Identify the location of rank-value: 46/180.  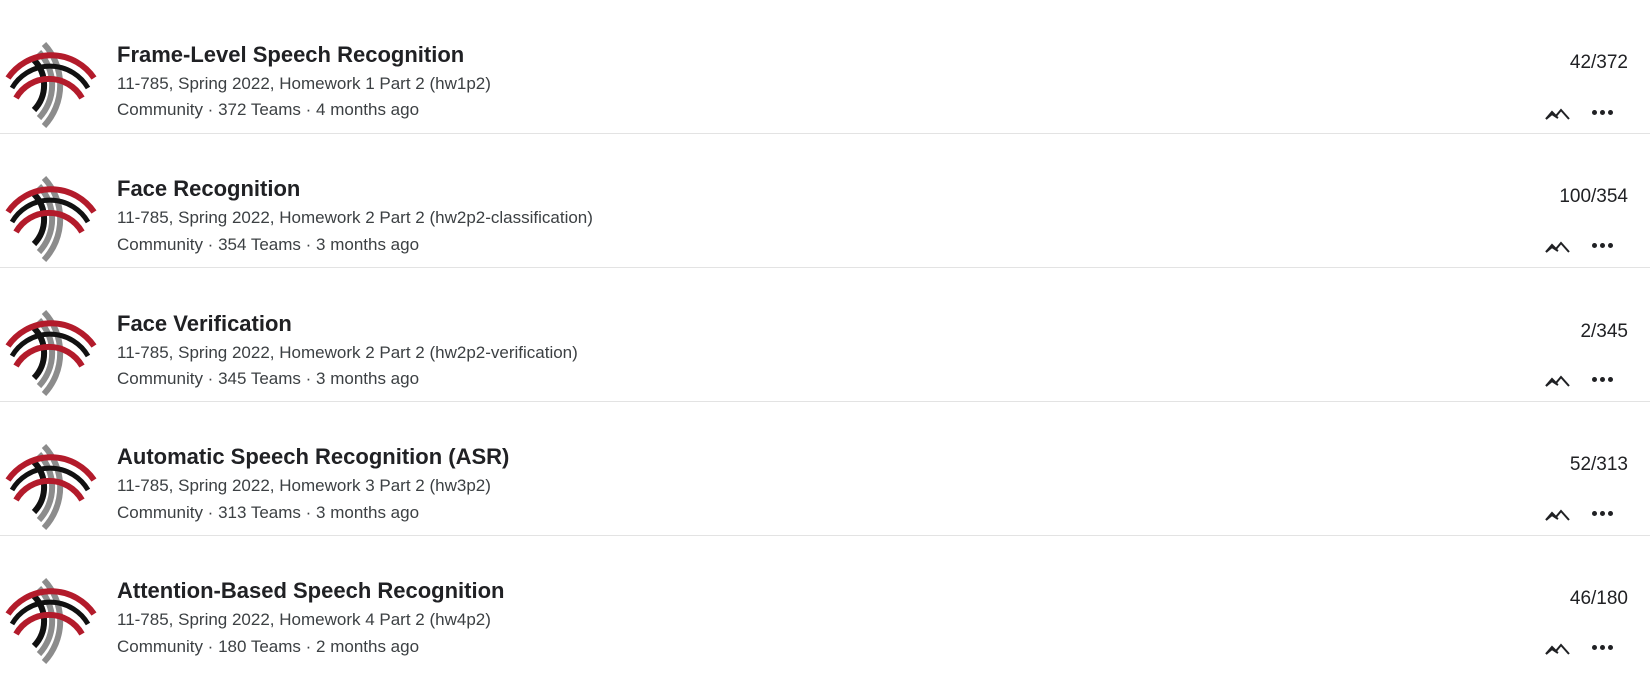
(1598, 598).